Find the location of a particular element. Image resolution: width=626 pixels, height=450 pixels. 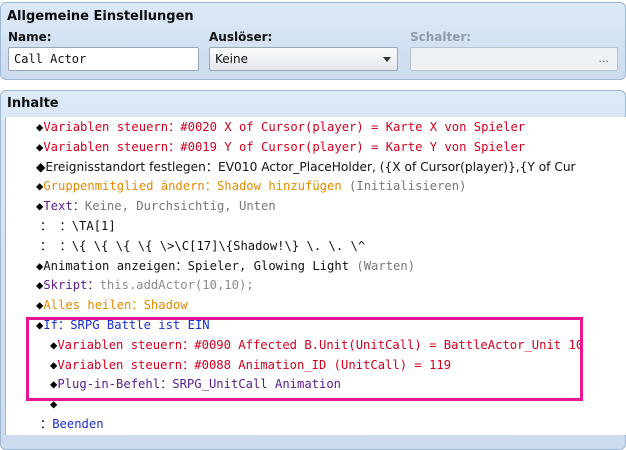

command-text: (Initialisieren) is located at coordinates (408, 186).